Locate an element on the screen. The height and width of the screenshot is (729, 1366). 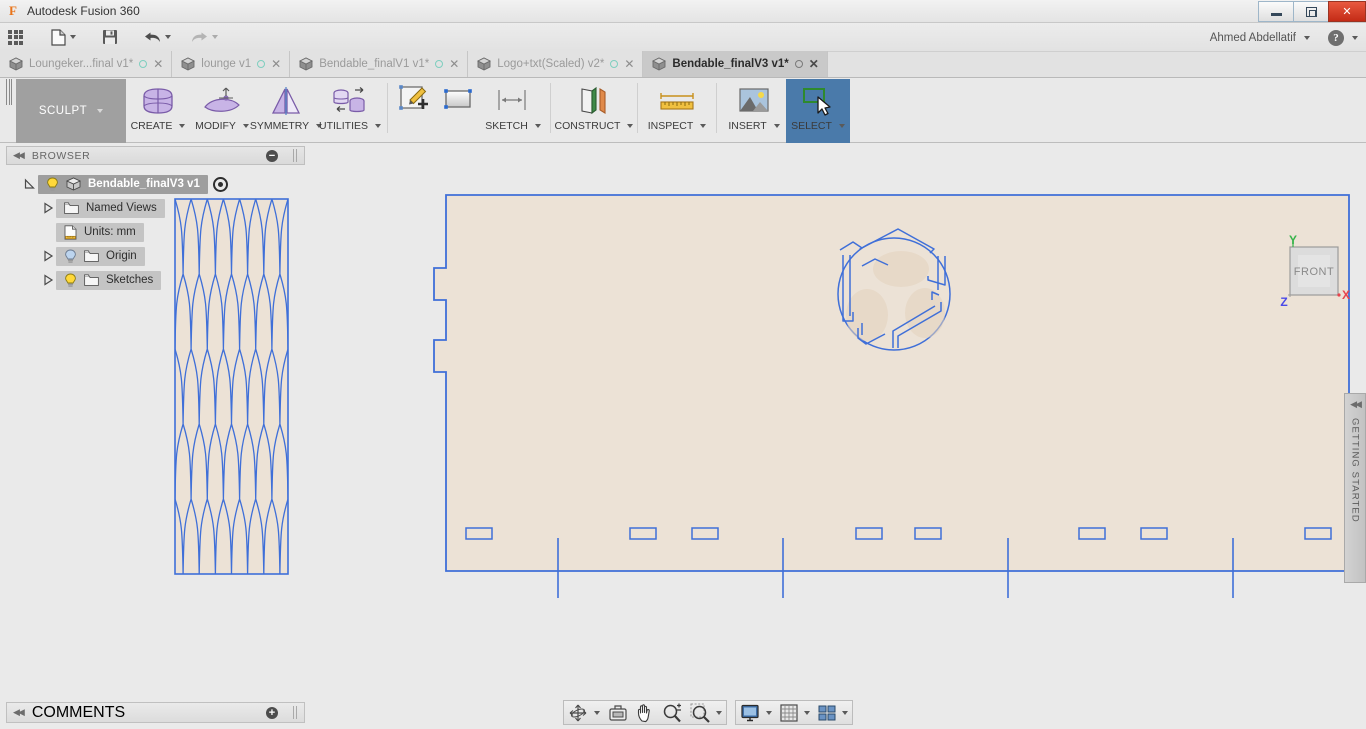
document-tab-0: Loungeker...final v1* ✕ is located at coordinates (86, 64).